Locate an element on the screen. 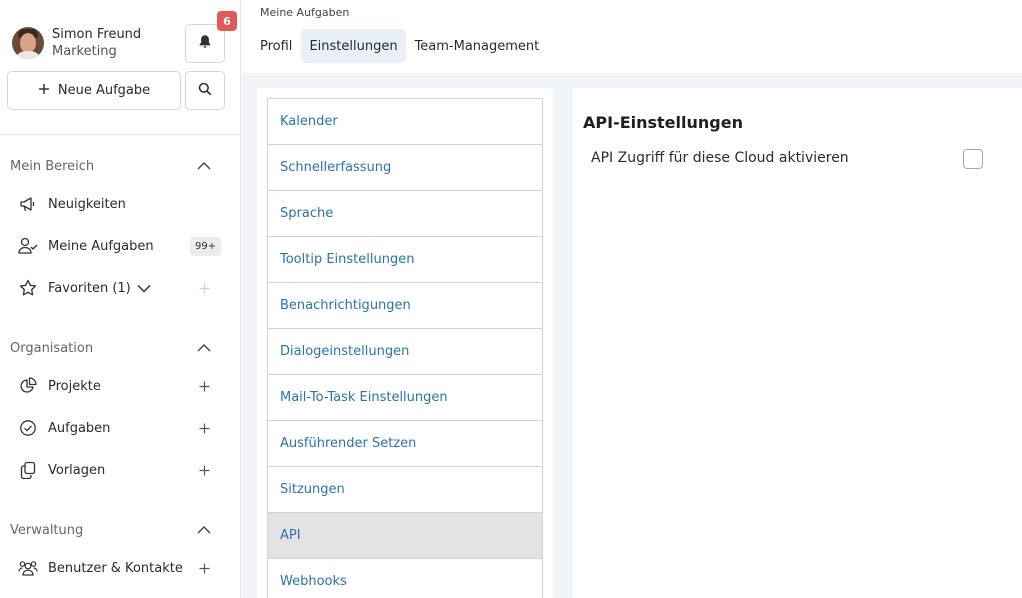  section-verwaltung: Verwaltung Benutzer & Kontakte is located at coordinates (120, 553).